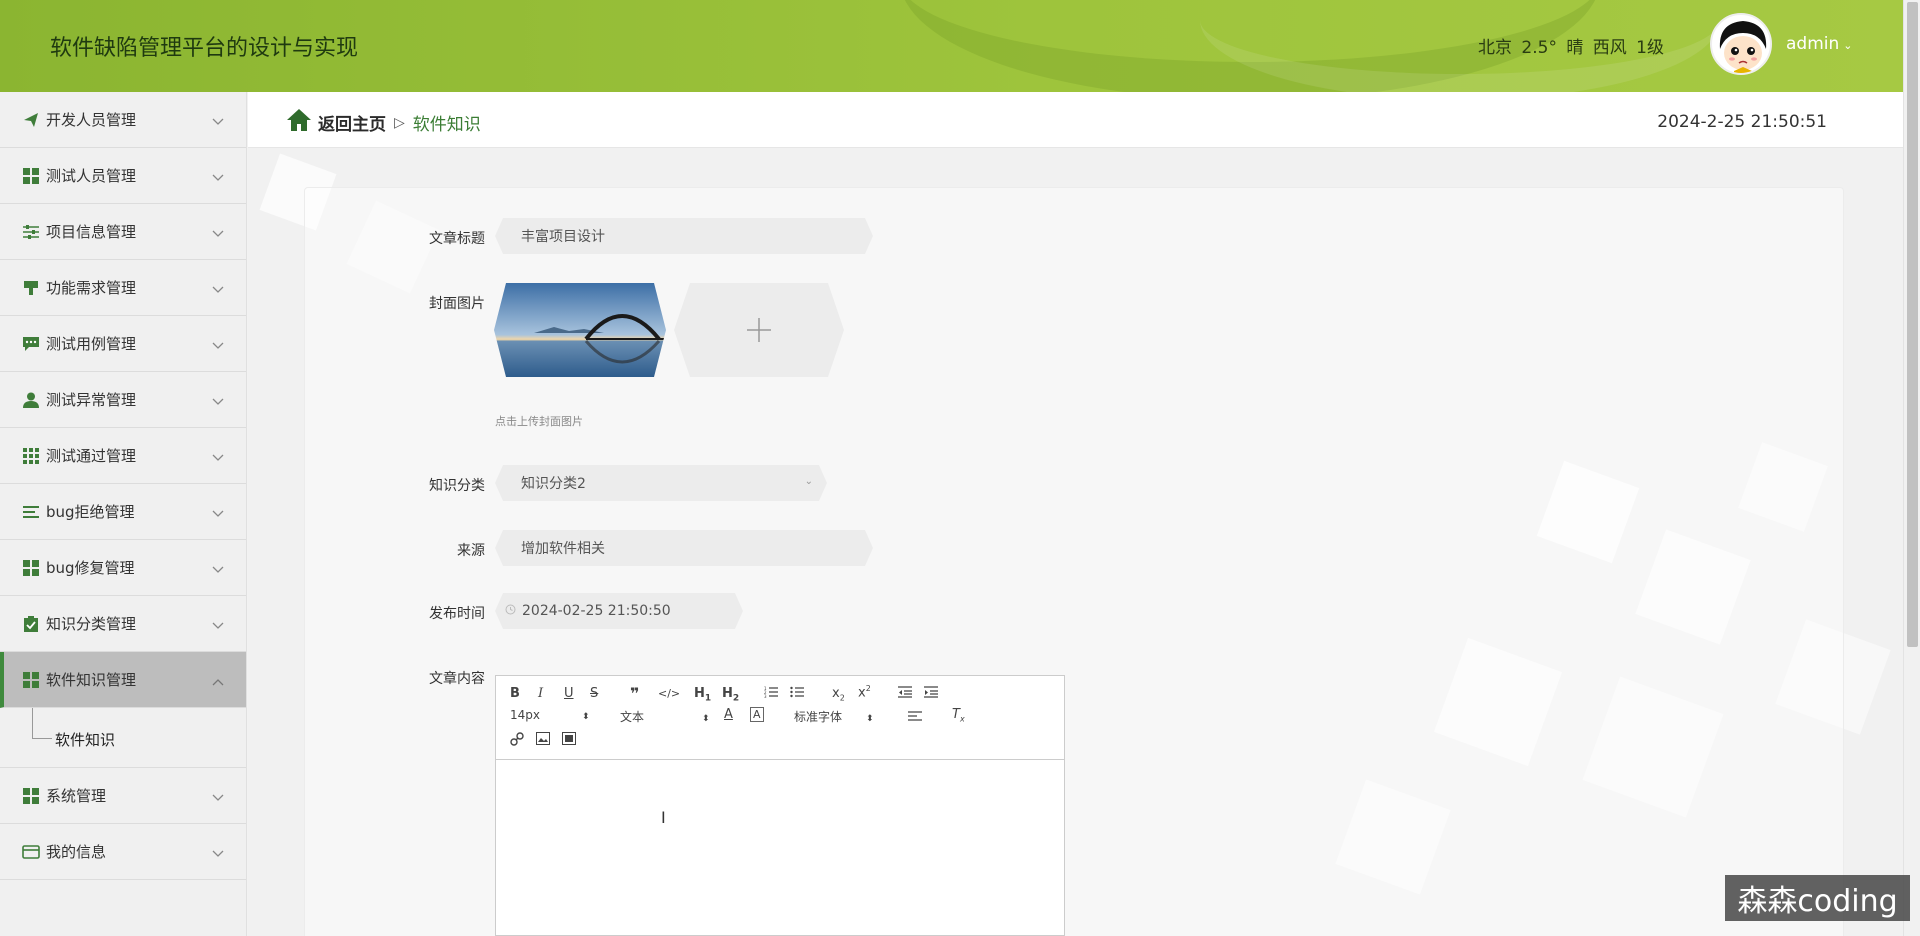 The image size is (1920, 936). Describe the element at coordinates (661, 483) in the screenshot. I see `category-select: 知识分类2 ⌄` at that location.